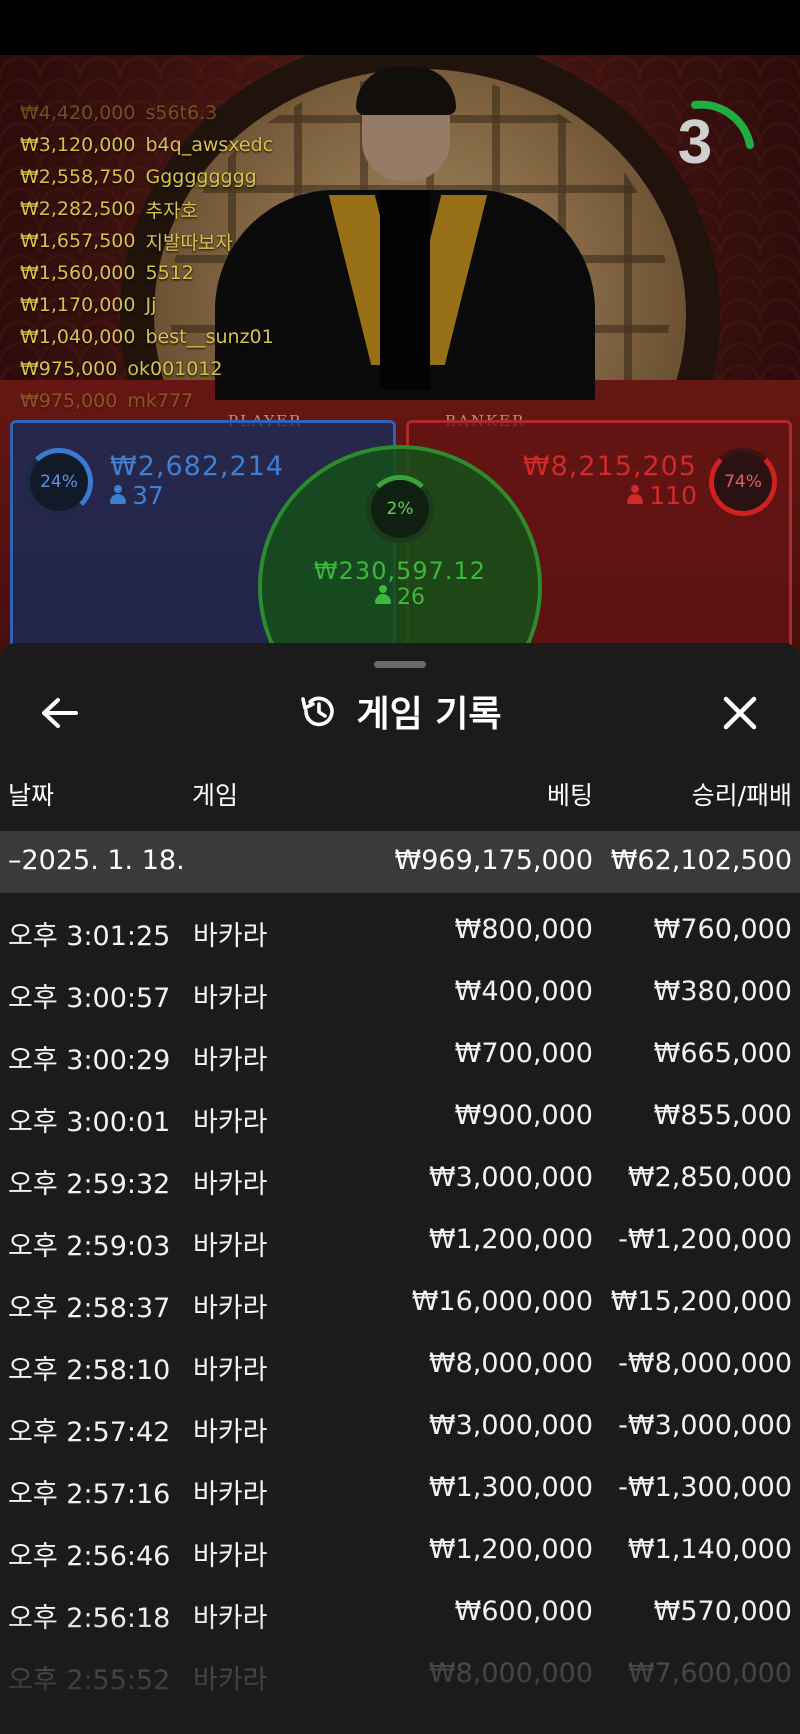 The height and width of the screenshot is (1734, 800). I want to click on player-percent-ring: 24%, so click(59, 482).